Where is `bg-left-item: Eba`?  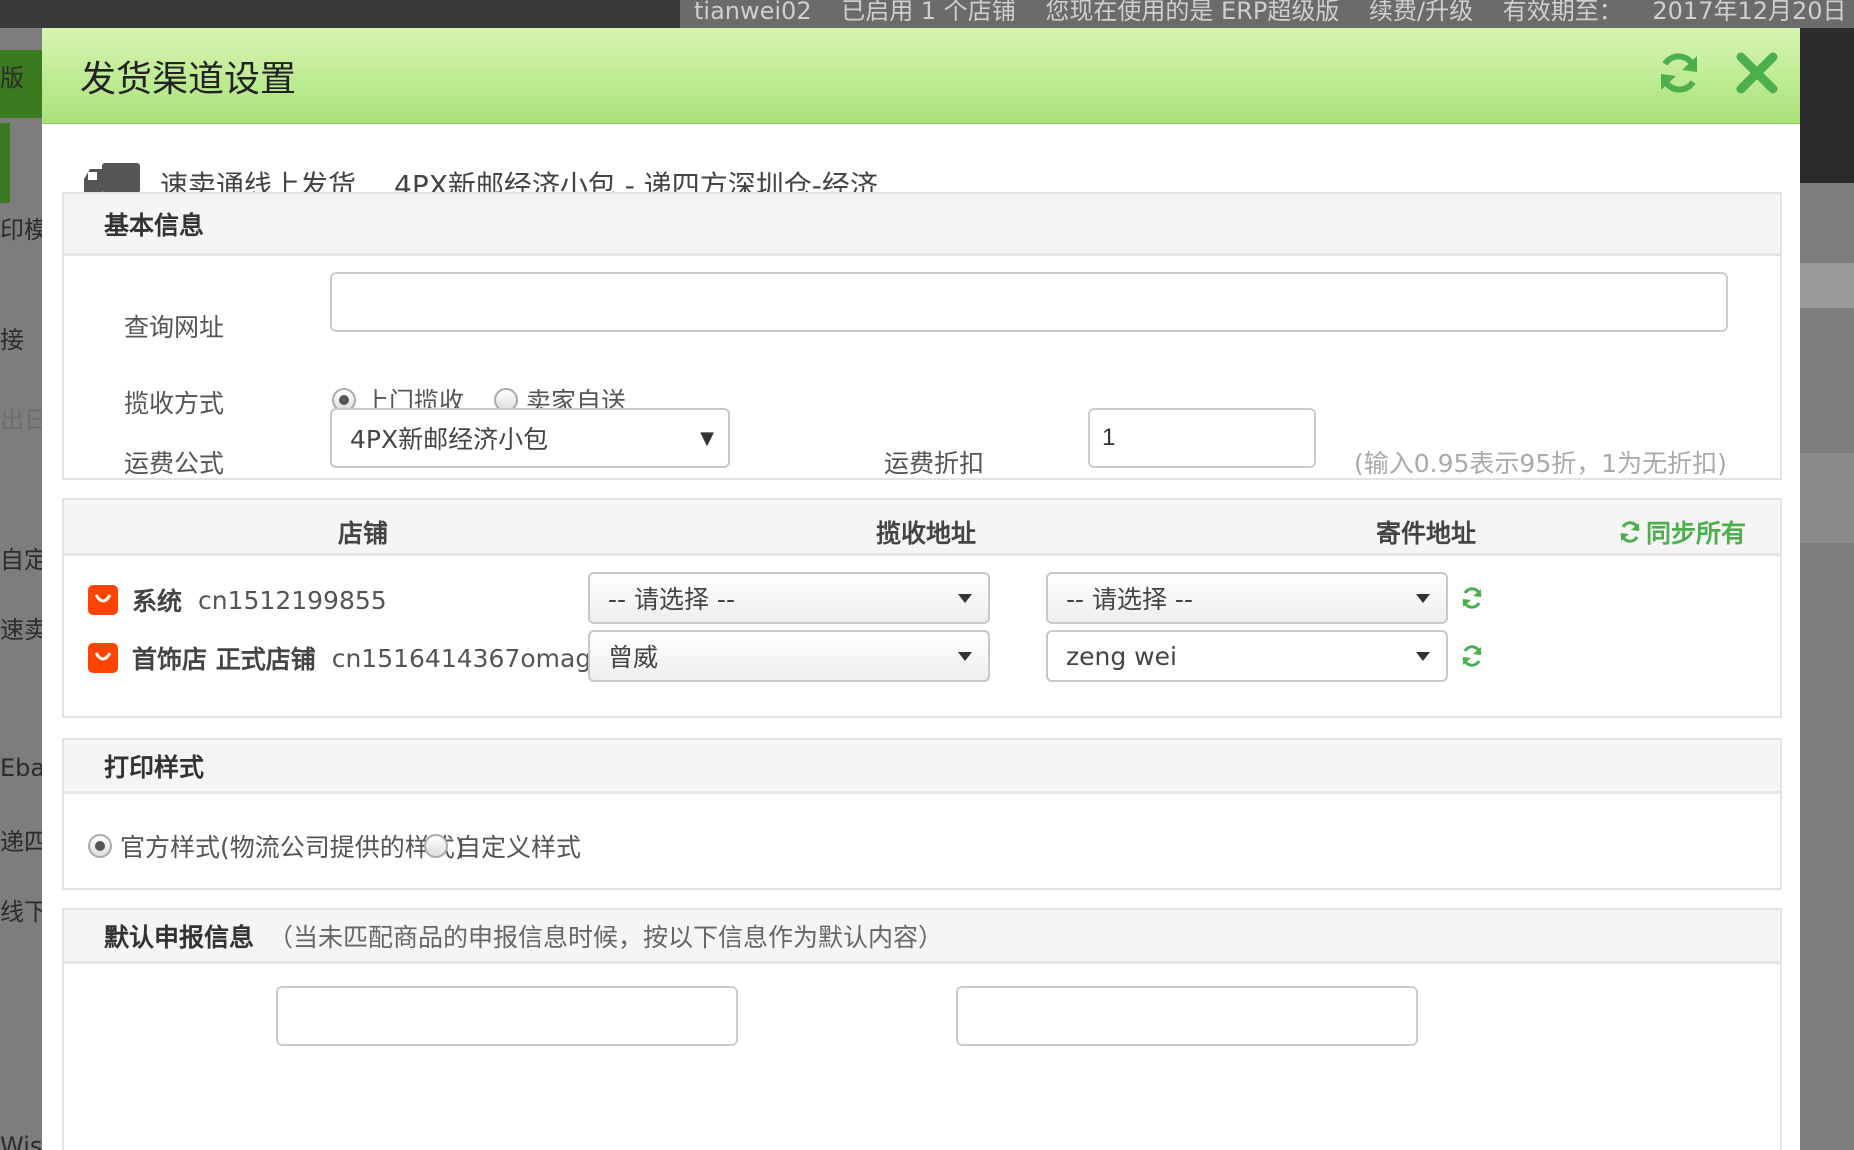
bg-left-item: Eba is located at coordinates (21, 768).